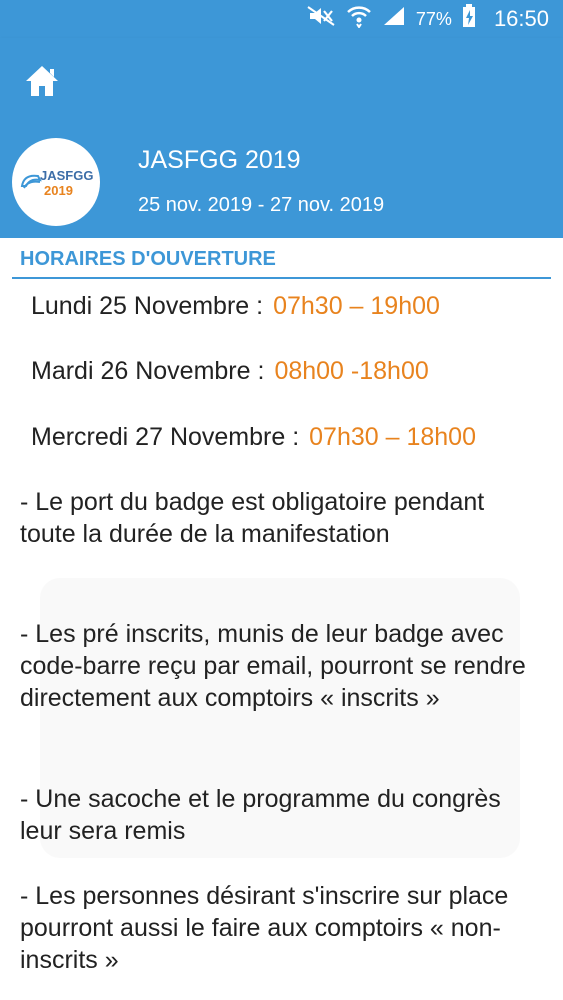 The width and height of the screenshot is (563, 1000). What do you see at coordinates (281, 278) in the screenshot?
I see `section-divider` at bounding box center [281, 278].